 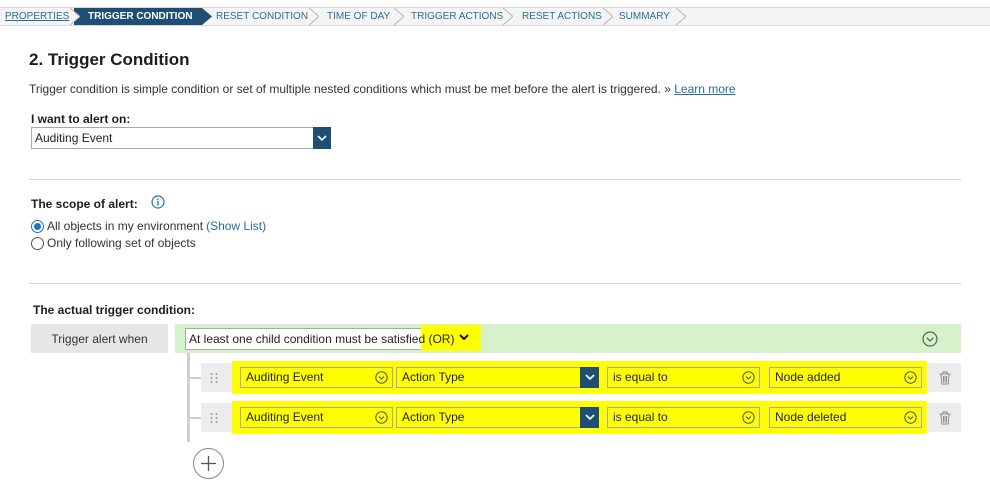 I want to click on alert-on-value: Auditing Event, so click(x=74, y=138).